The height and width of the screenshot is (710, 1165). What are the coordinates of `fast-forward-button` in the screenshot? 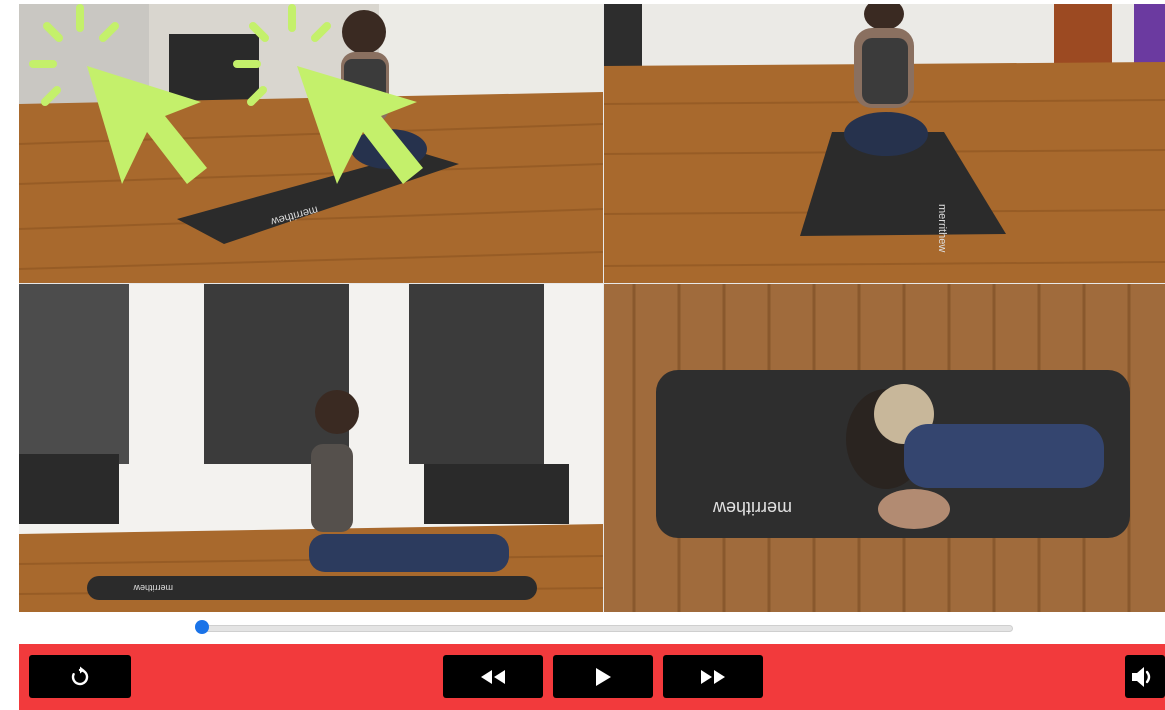 It's located at (713, 676).